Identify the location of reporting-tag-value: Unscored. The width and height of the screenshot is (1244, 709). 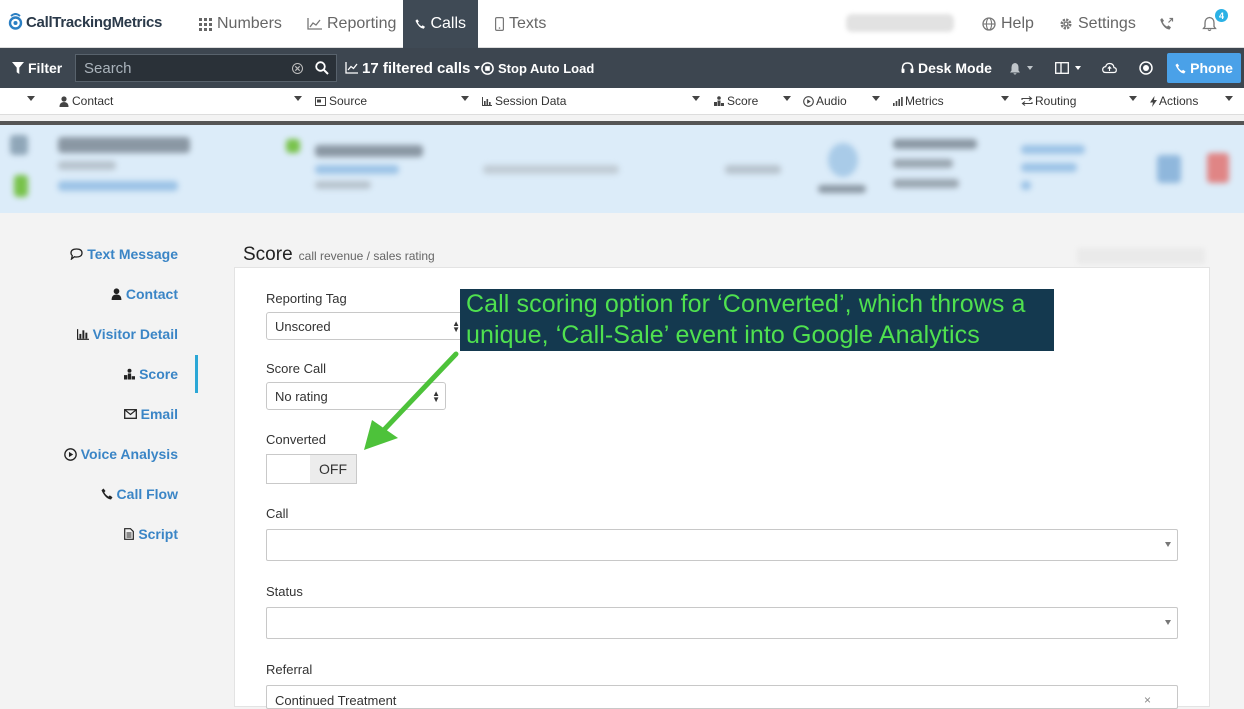
(303, 326).